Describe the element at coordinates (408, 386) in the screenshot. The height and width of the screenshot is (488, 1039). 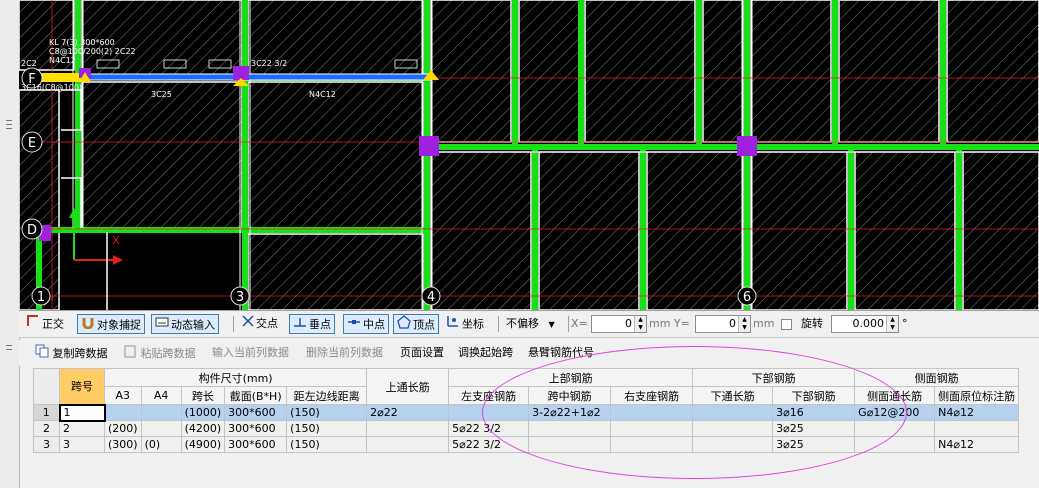
I see `top-through-header: 上通长筋` at that location.